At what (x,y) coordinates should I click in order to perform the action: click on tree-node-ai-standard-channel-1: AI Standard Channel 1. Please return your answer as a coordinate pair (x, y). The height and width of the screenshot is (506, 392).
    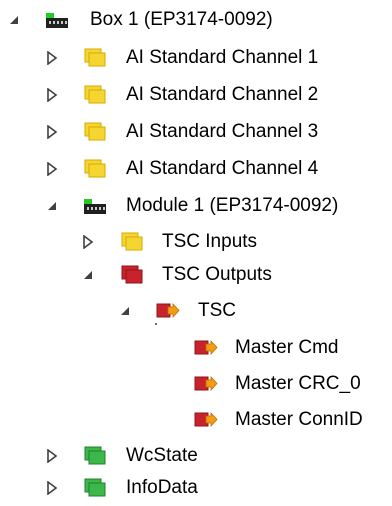
    Looking at the image, I should click on (196, 58).